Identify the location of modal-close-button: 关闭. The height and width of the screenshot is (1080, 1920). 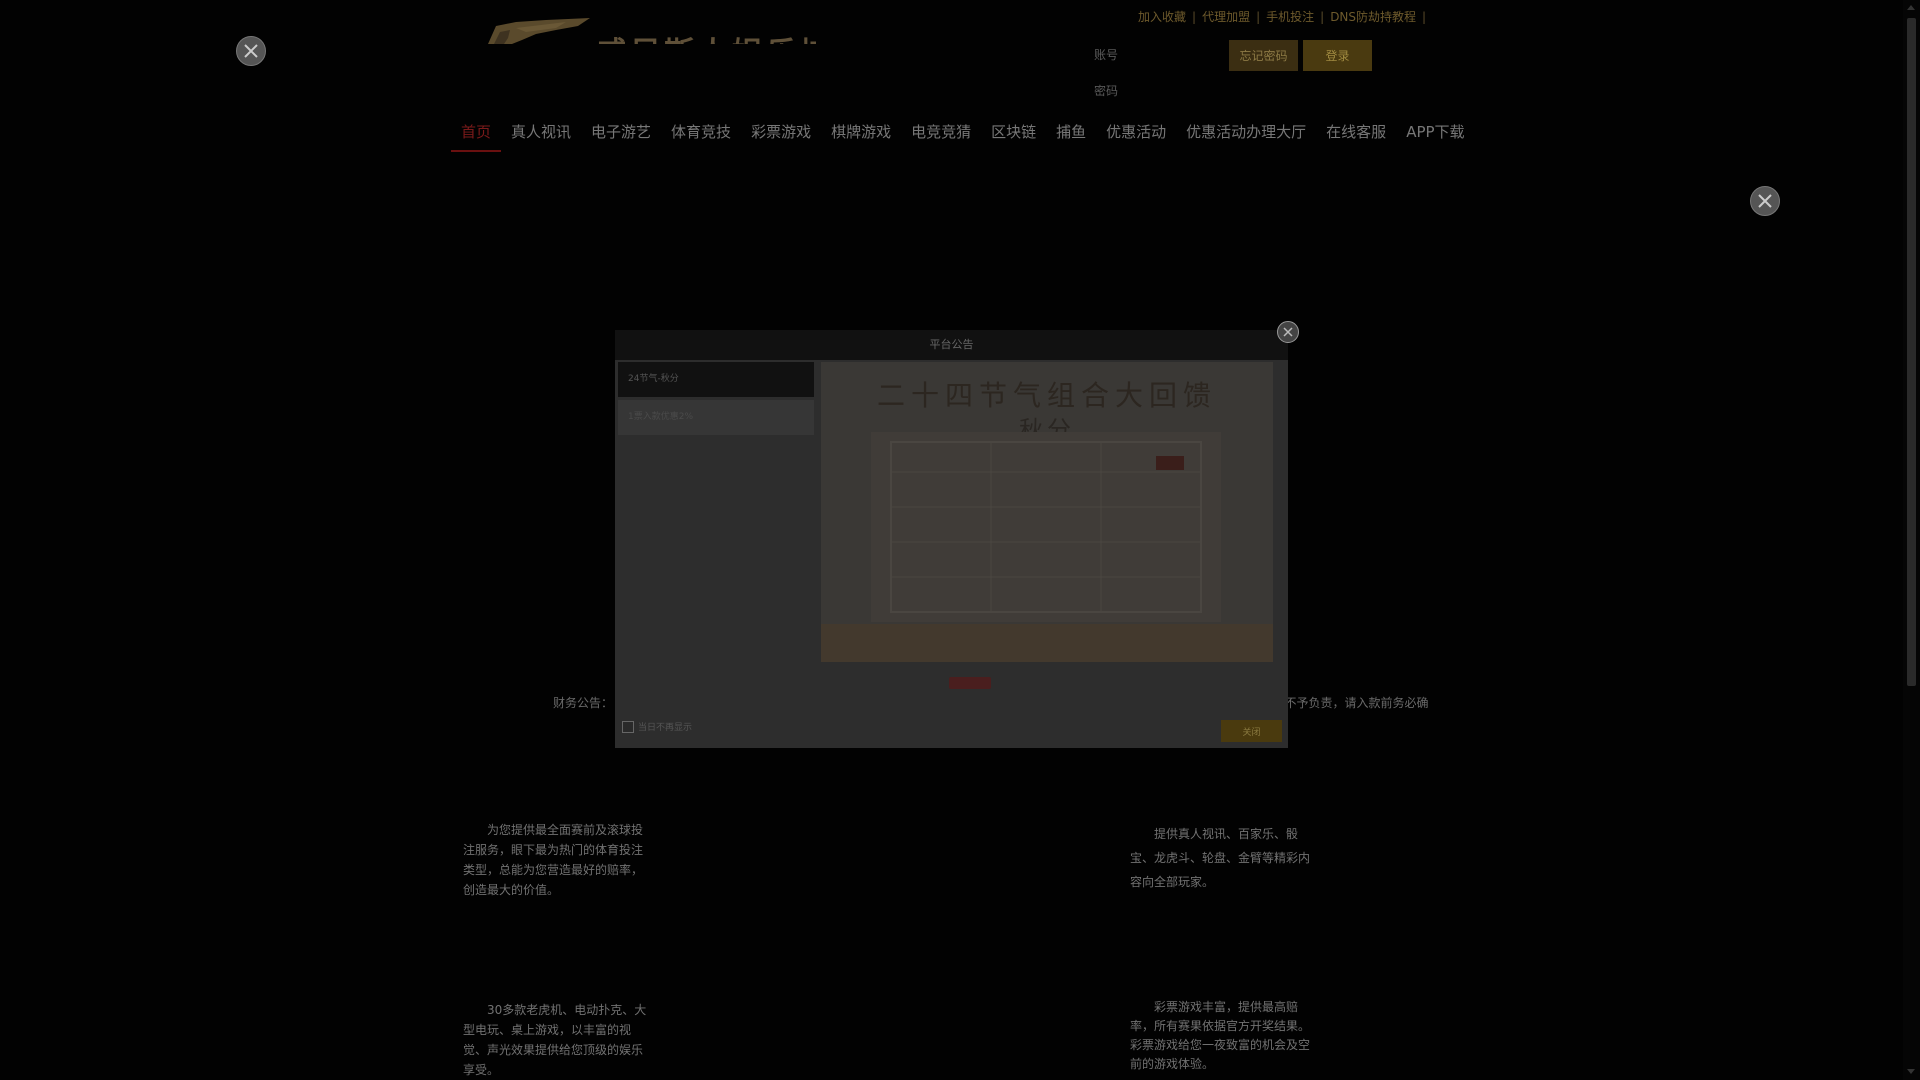
(1251, 731).